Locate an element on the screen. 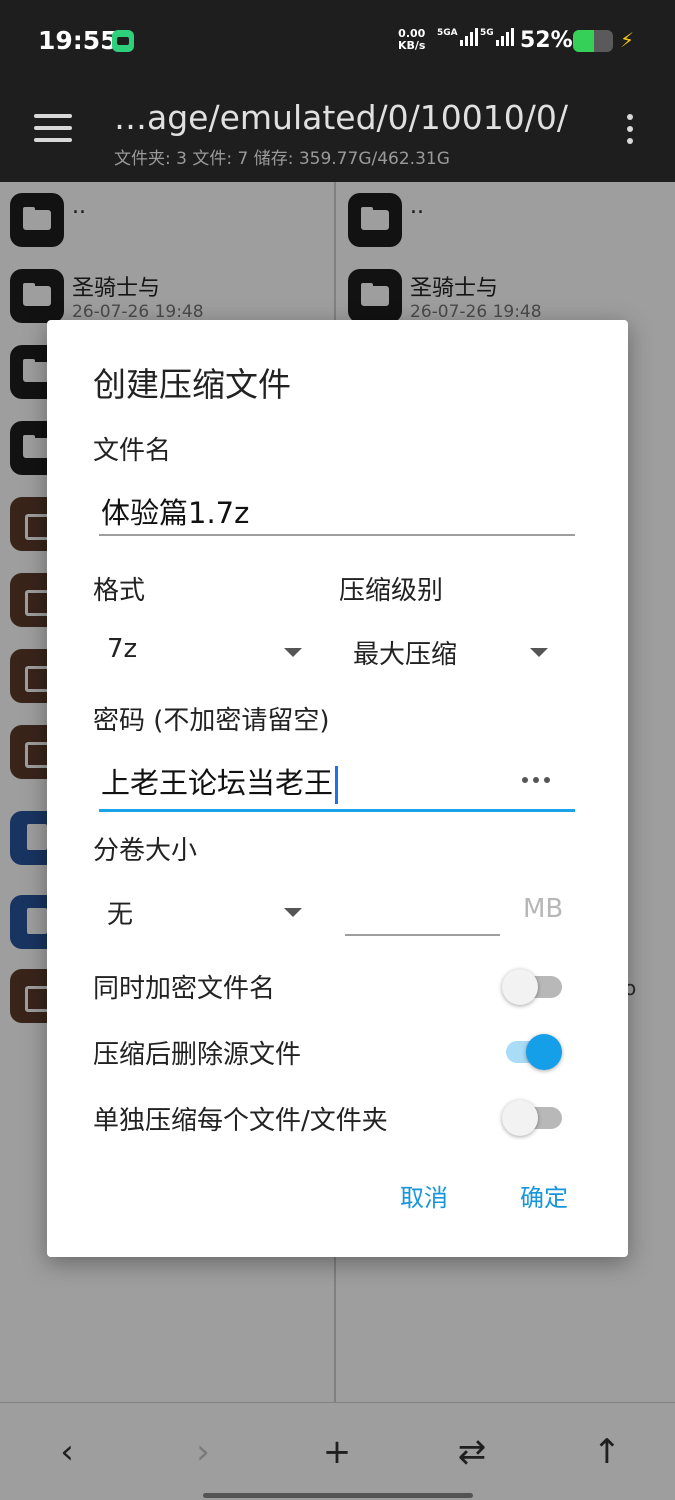 The width and height of the screenshot is (675, 1500). cancel-button: 取消 is located at coordinates (424, 1195).